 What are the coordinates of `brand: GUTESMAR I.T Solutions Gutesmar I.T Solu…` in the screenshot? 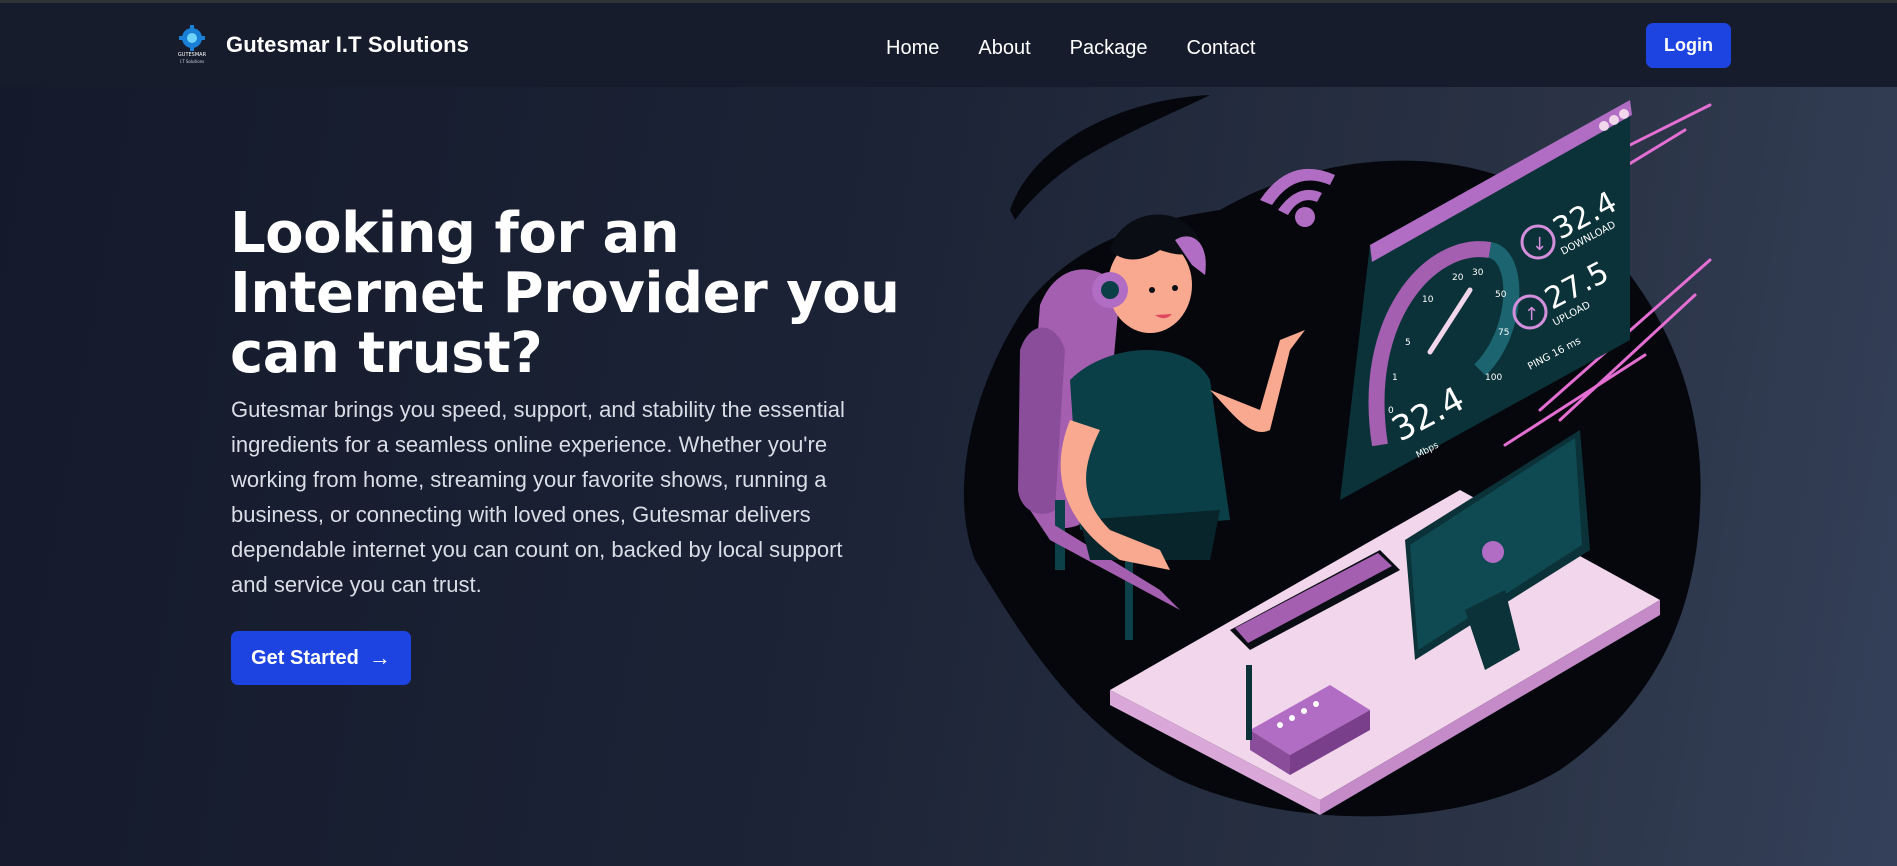 It's located at (320, 45).